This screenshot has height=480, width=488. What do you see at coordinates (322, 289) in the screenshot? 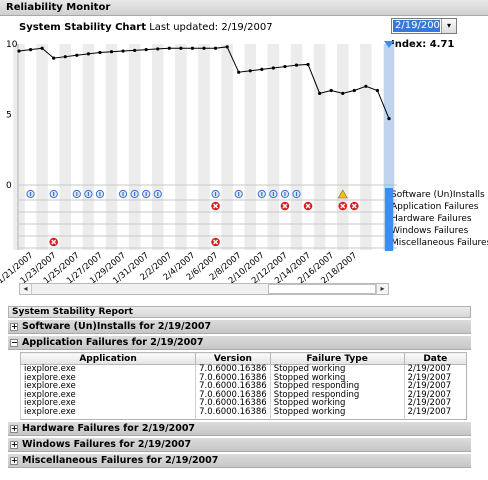
I see `scroll-thumb` at bounding box center [322, 289].